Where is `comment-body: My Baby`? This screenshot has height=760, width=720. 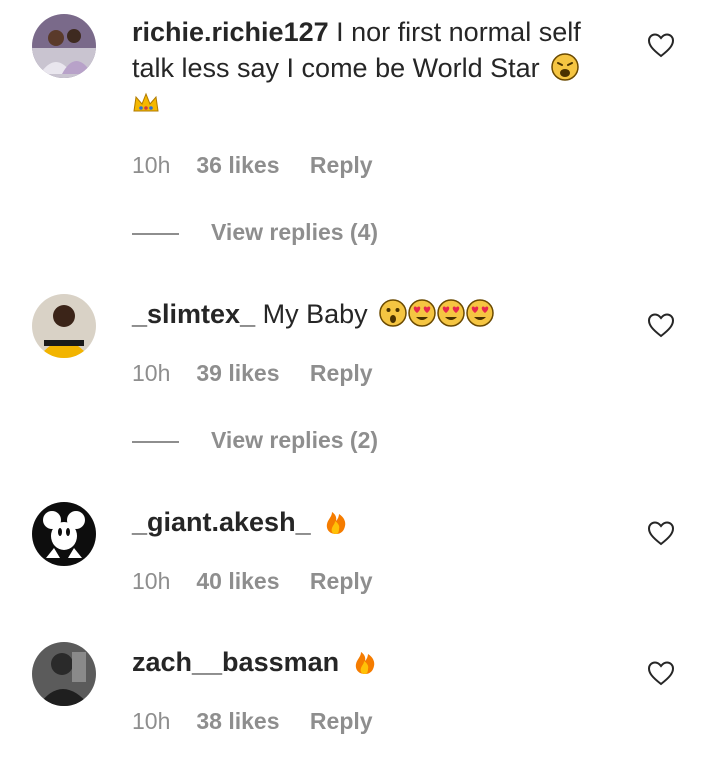 comment-body: My Baby is located at coordinates (315, 314).